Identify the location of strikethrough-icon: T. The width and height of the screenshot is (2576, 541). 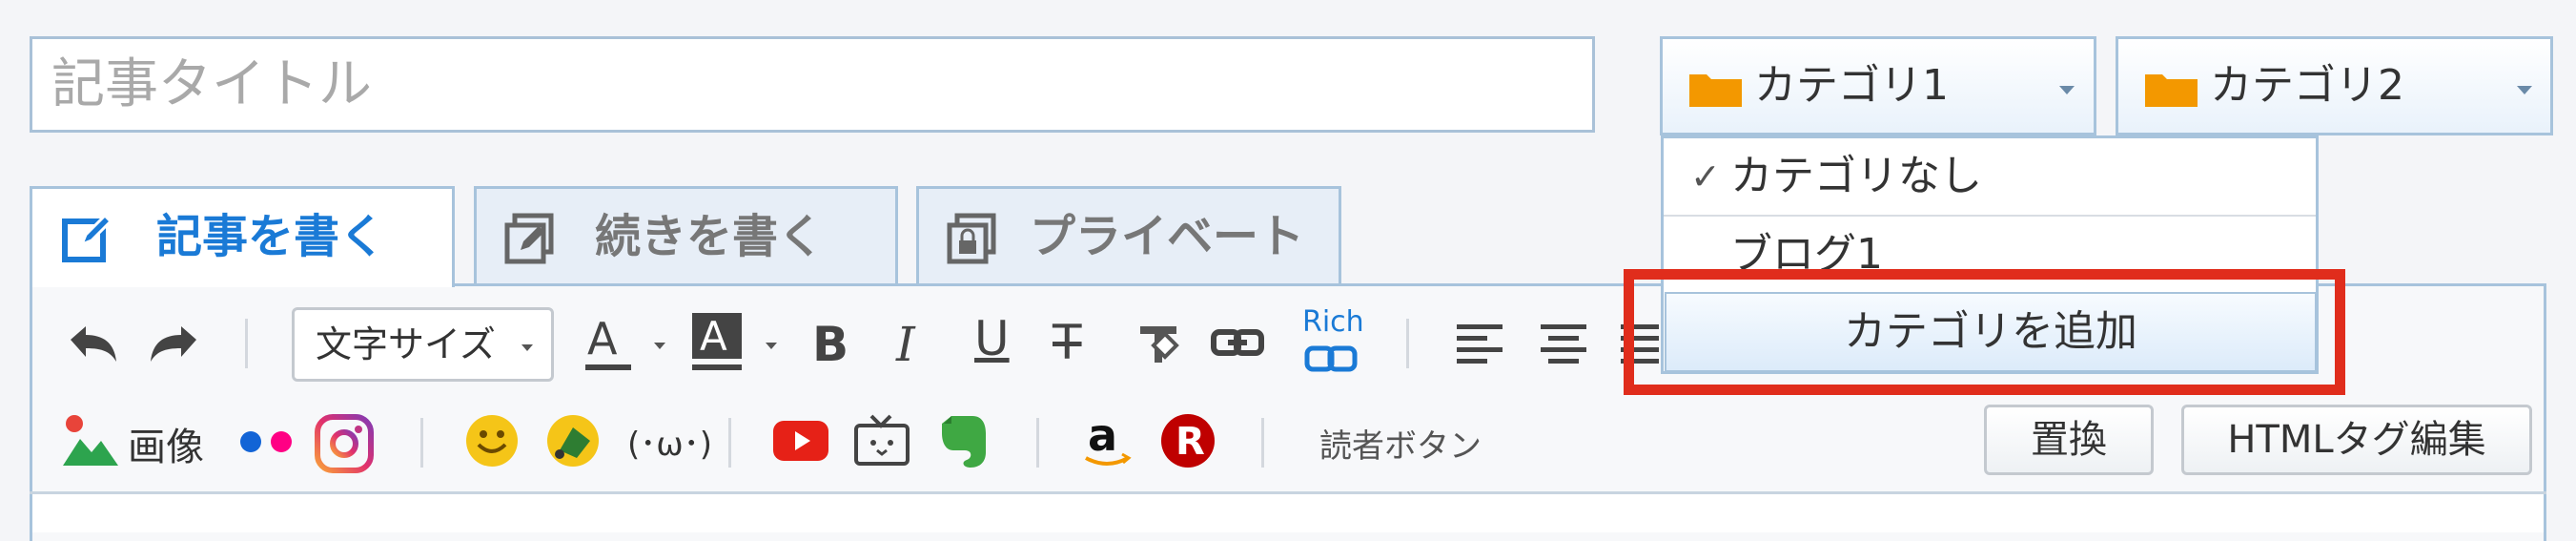
(1067, 342).